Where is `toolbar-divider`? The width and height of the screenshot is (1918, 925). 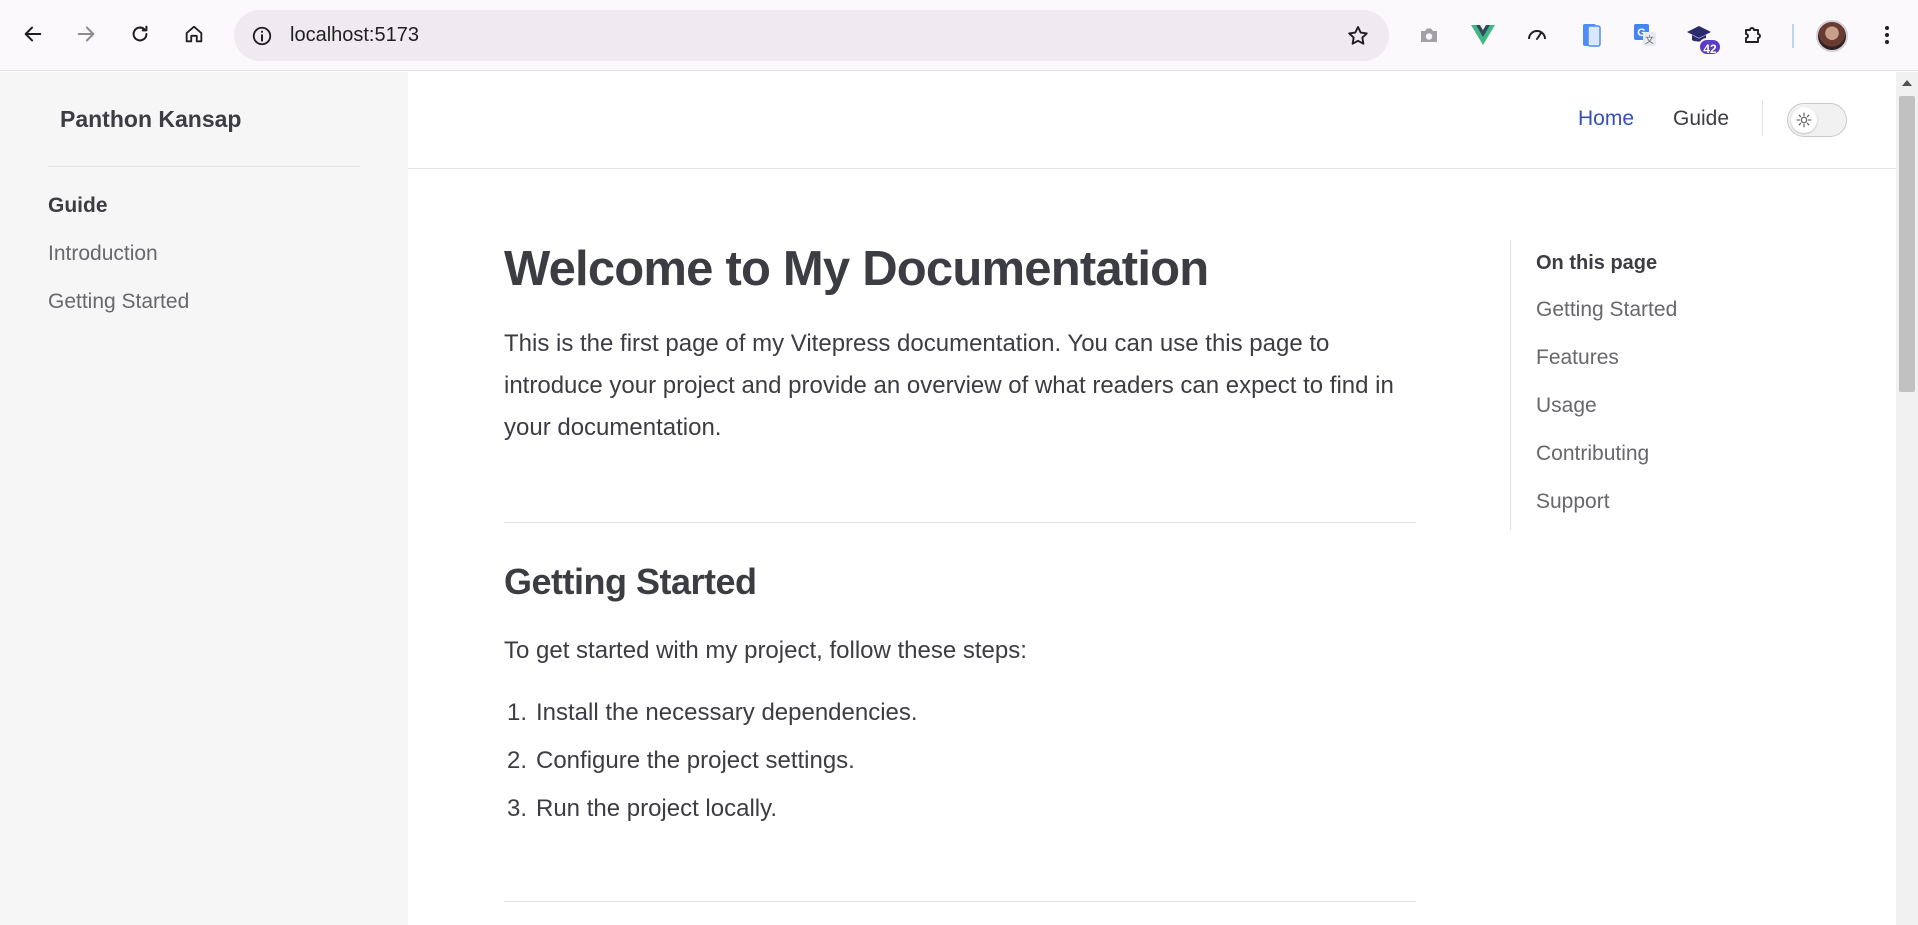 toolbar-divider is located at coordinates (1793, 36).